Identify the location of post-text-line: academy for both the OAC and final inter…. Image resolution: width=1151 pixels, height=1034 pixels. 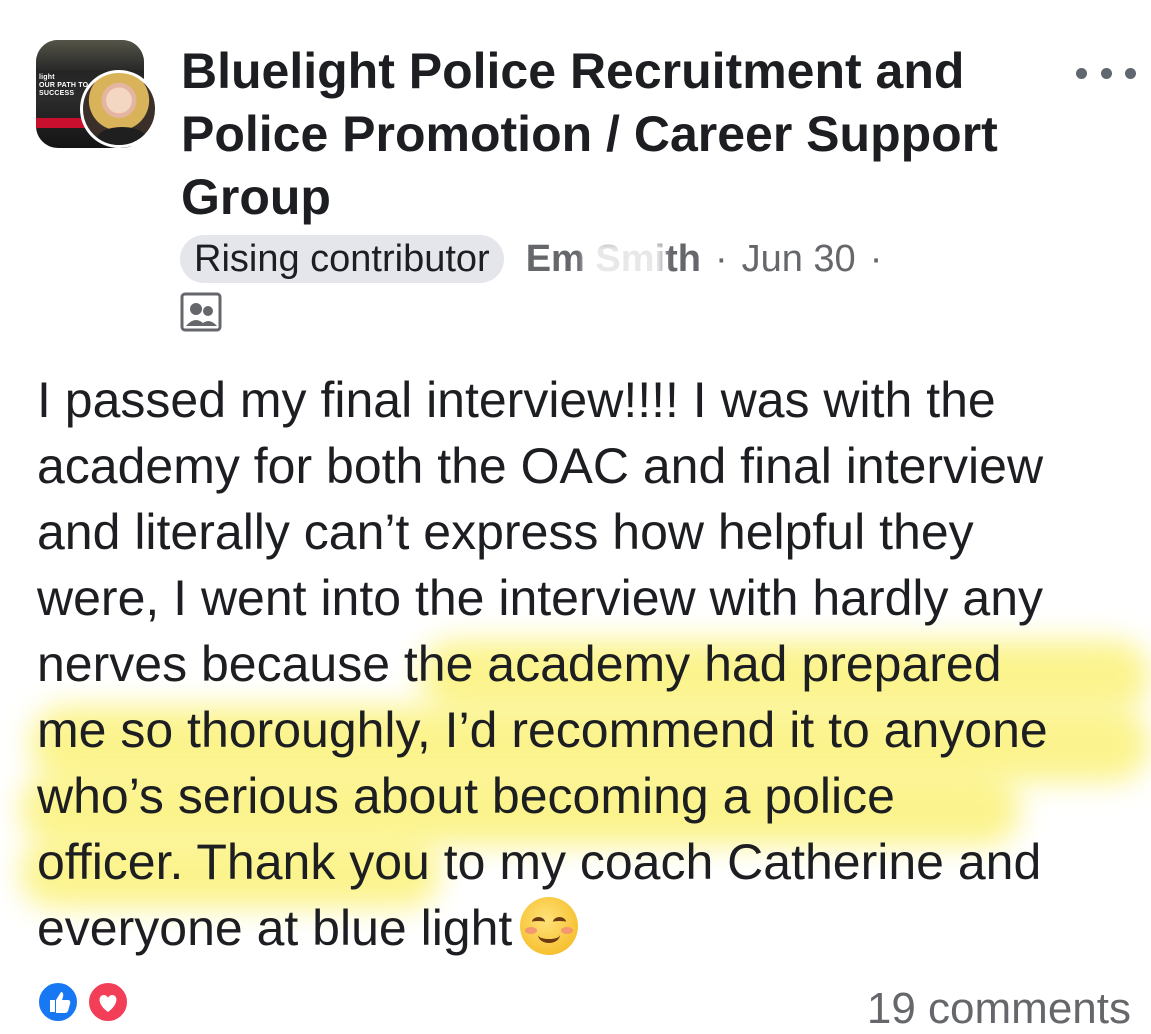
(540, 466).